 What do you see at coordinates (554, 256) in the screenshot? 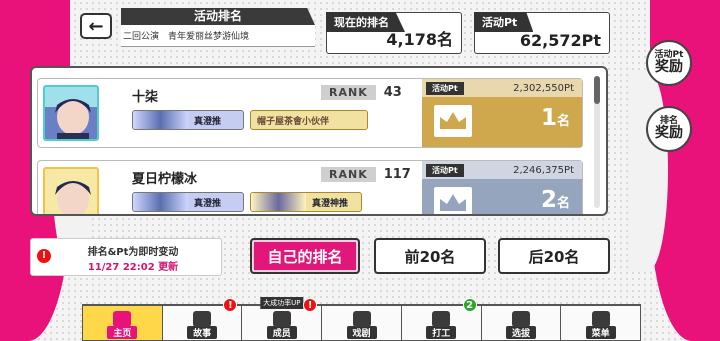
I see `next-20-button: 后20名` at bounding box center [554, 256].